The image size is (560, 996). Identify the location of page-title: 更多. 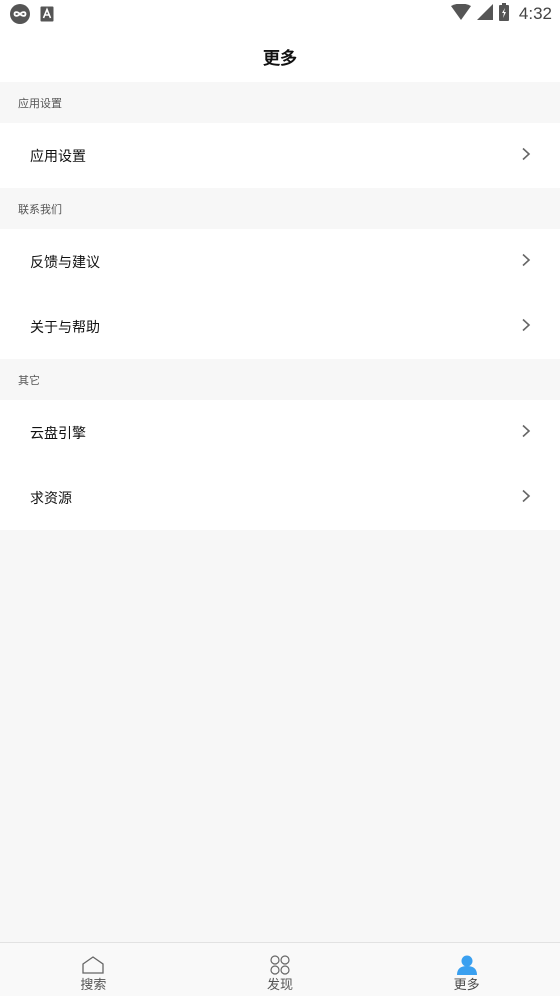
(280, 58).